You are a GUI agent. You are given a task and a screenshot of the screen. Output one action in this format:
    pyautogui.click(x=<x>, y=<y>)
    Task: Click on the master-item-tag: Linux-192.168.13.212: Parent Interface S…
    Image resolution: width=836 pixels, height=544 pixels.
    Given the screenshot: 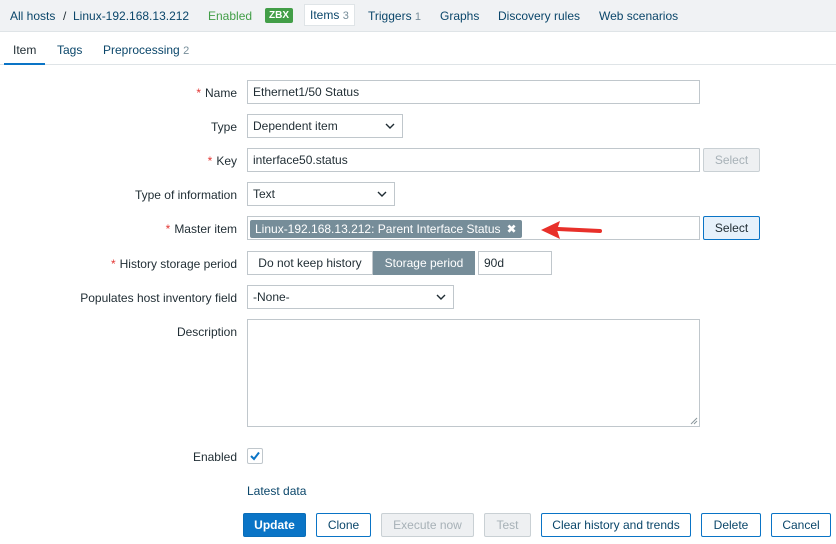 What is the action you would take?
    pyautogui.click(x=386, y=229)
    